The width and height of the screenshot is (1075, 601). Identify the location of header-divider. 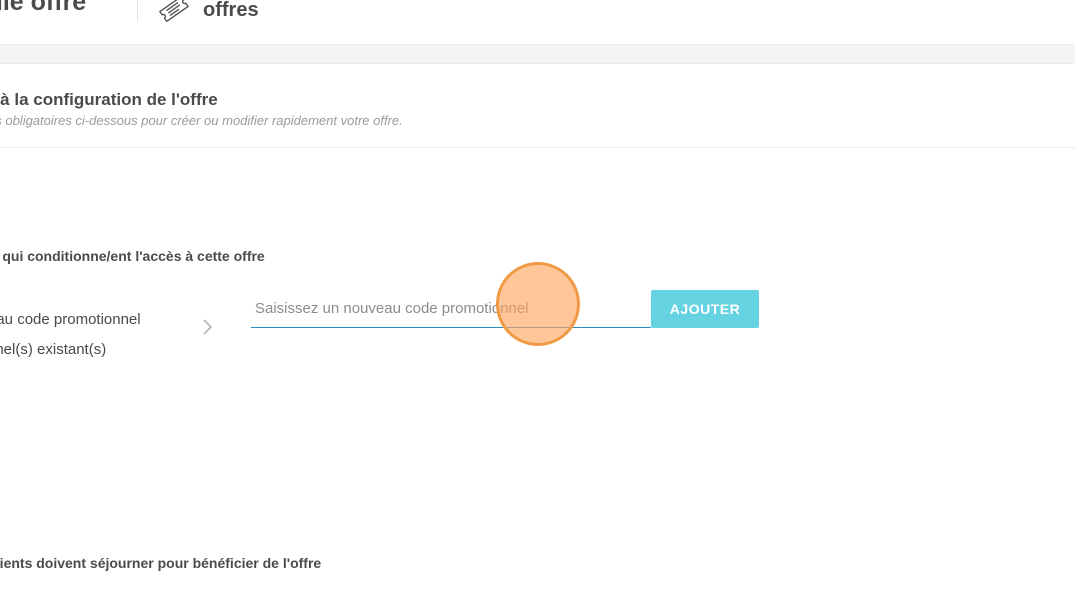
(137, 11).